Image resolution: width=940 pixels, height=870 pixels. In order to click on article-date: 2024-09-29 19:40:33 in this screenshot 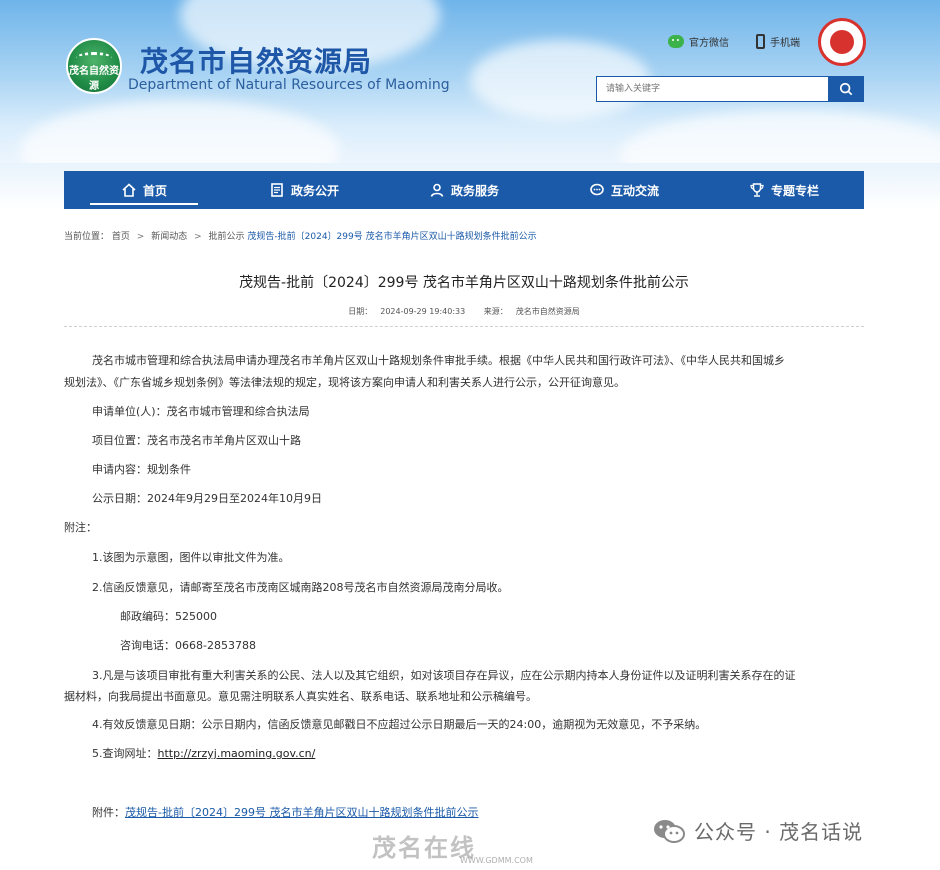, I will do `click(423, 311)`.